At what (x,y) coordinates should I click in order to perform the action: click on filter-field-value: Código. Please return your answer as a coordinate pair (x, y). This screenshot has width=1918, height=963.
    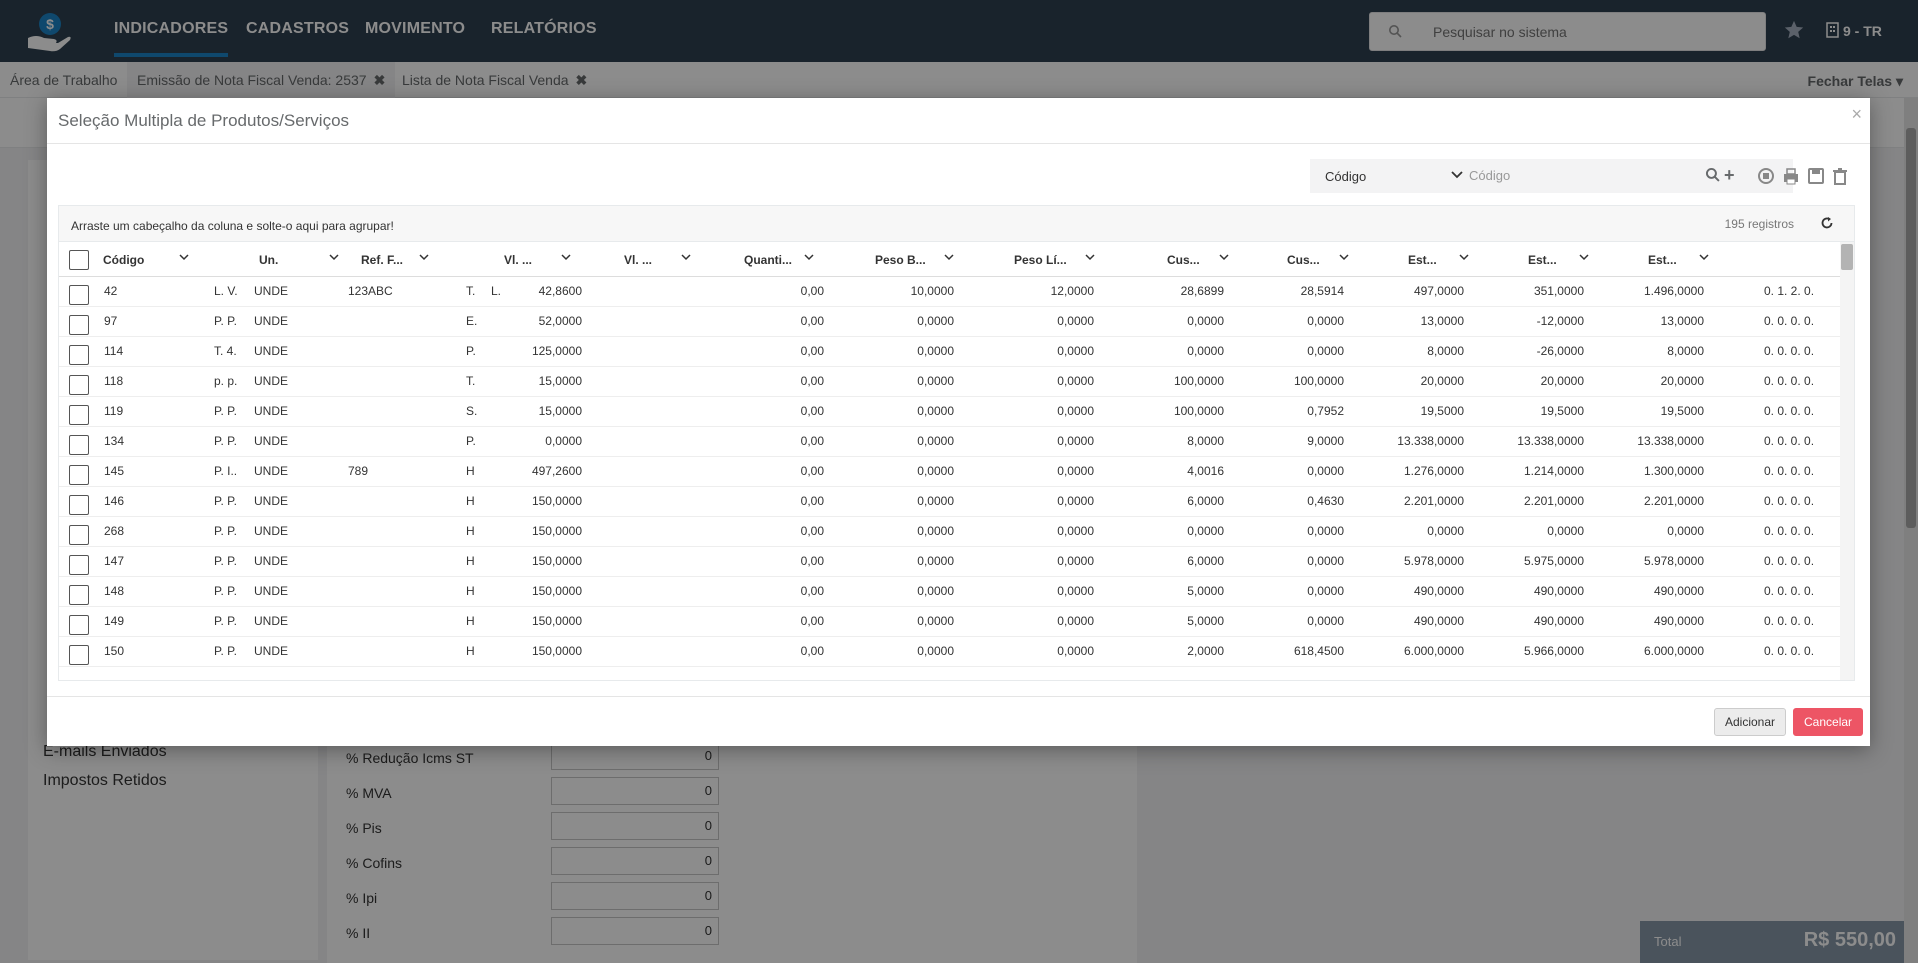
    Looking at the image, I should click on (1346, 176).